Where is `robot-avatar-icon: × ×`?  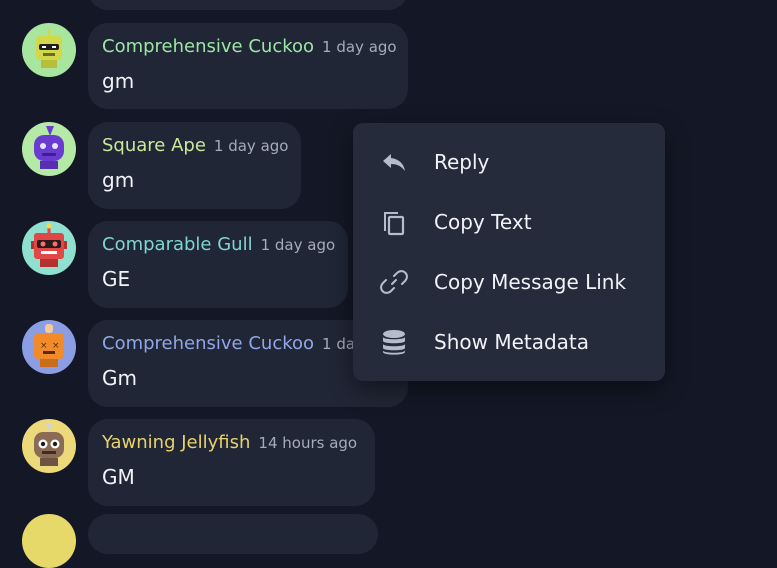
robot-avatar-icon: × × is located at coordinates (49, 345).